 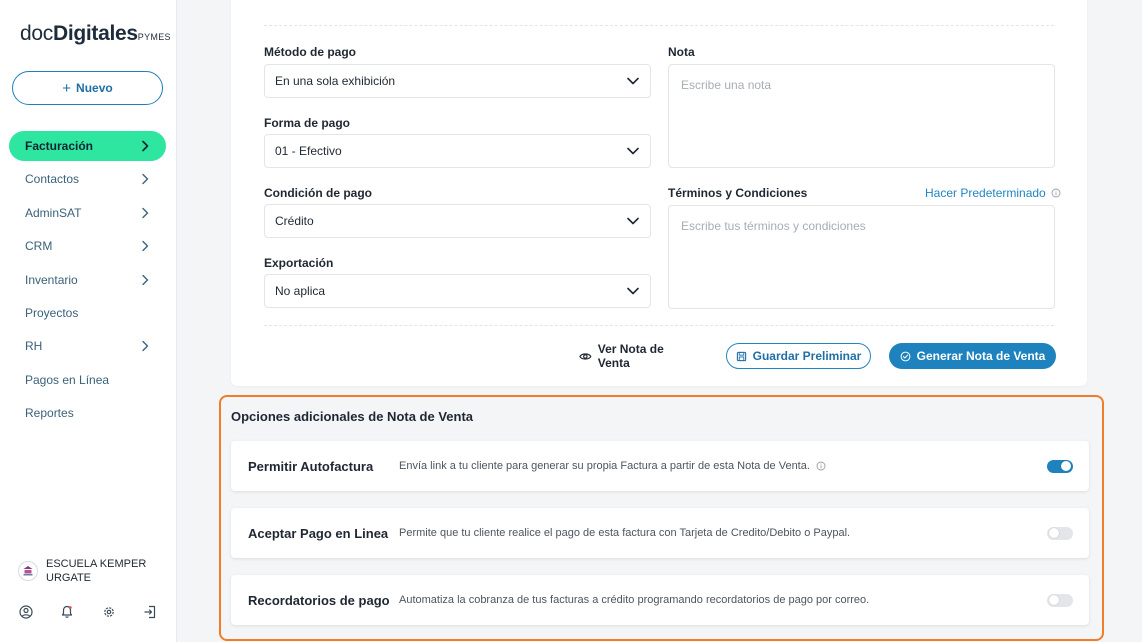 I want to click on sidebar-item-reportes: Reportes, so click(x=87, y=413).